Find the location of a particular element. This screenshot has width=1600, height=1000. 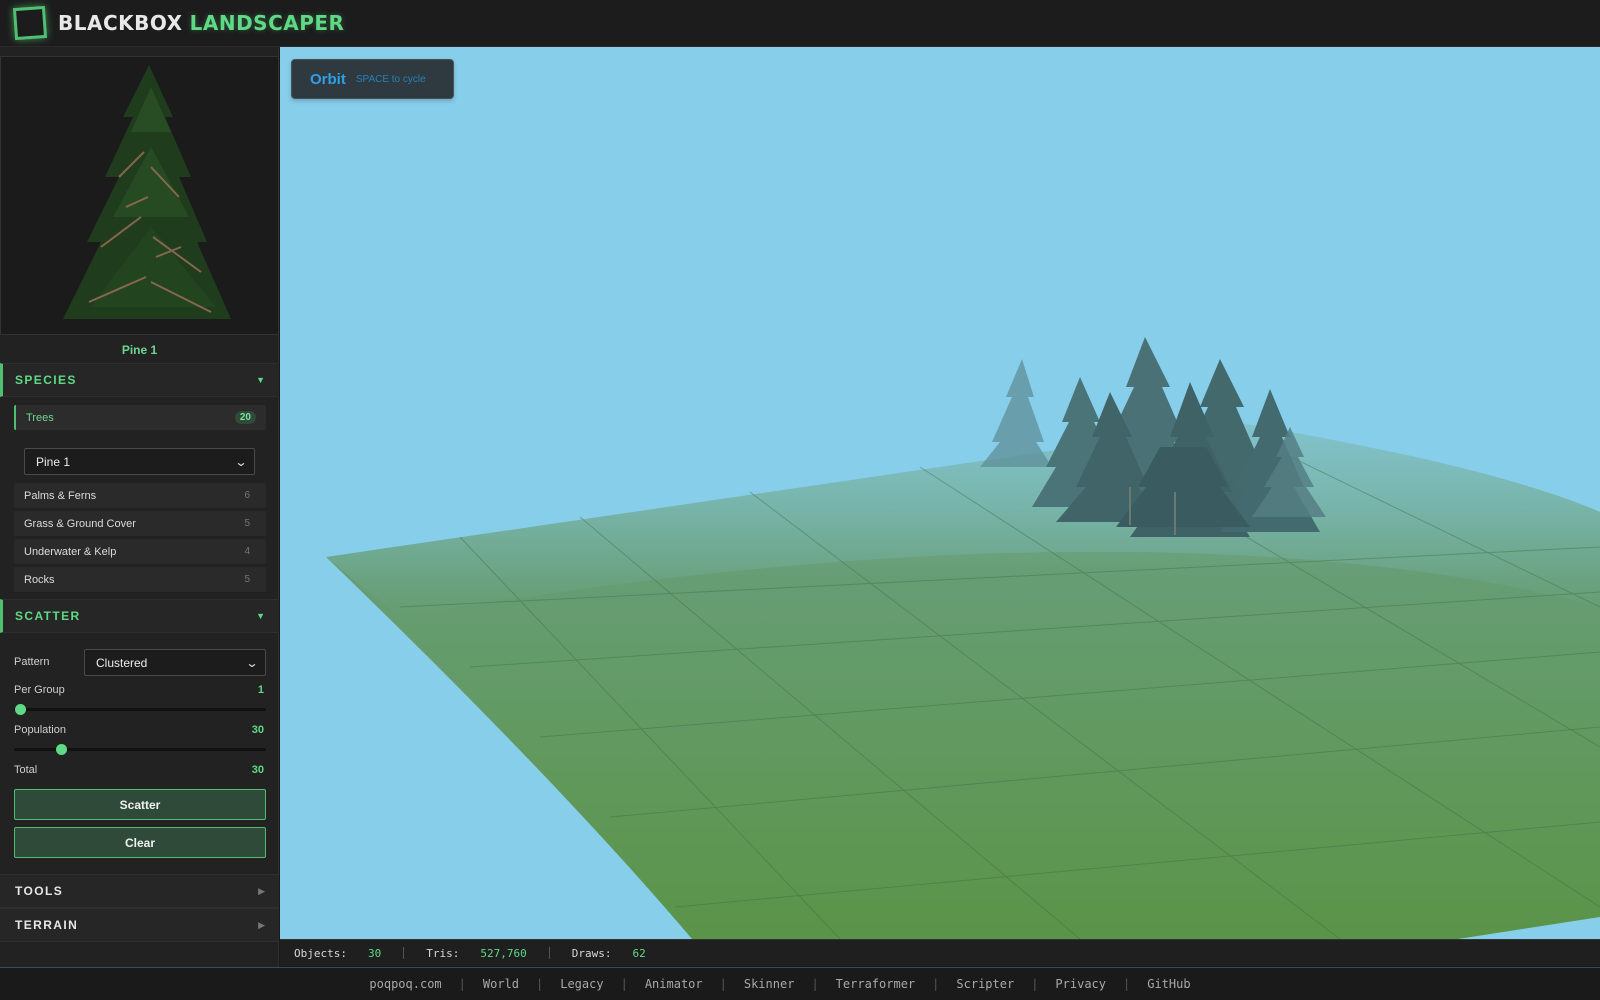

stat-draws: Draws: 62 is located at coordinates (609, 953).